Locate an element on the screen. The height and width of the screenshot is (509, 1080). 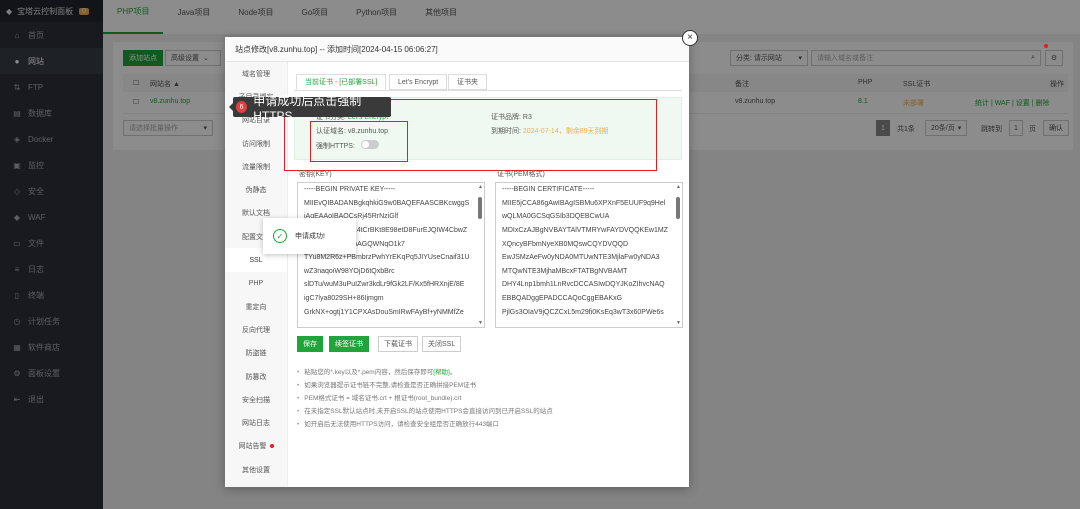
modal-nav-label: 安全扫描 is located at coordinates (256, 400).